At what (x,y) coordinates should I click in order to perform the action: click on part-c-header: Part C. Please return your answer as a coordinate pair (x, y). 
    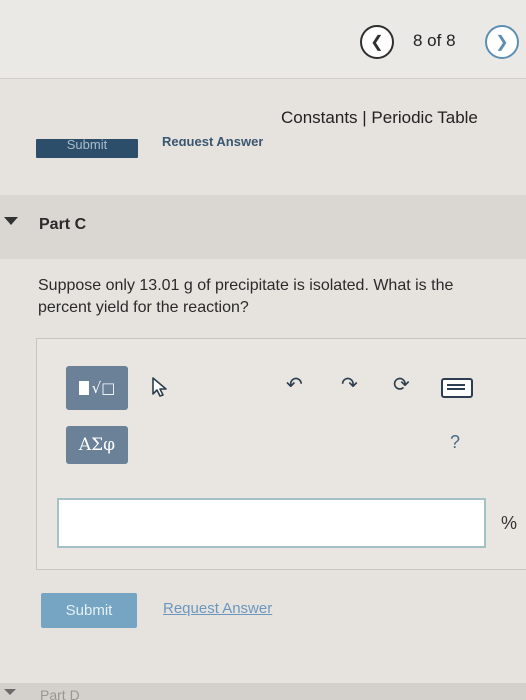
    Looking at the image, I should click on (263, 227).